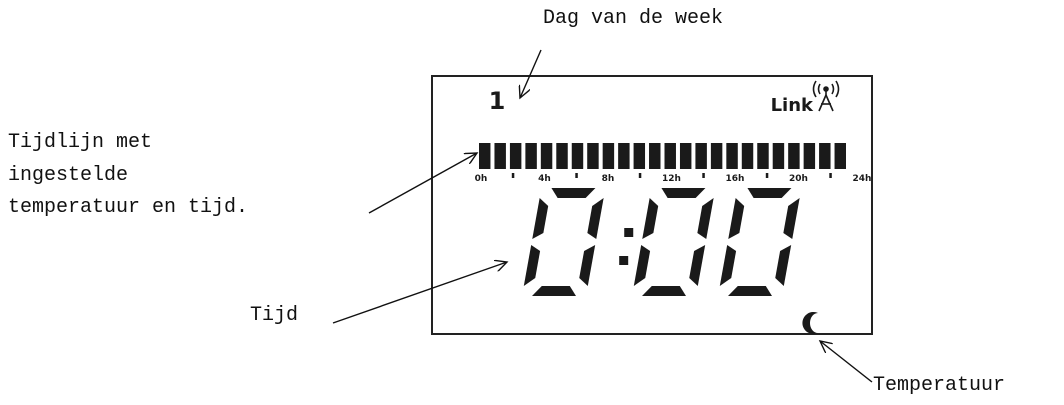  What do you see at coordinates (862, 179) in the screenshot?
I see `timeline-tick-label: 24h` at bounding box center [862, 179].